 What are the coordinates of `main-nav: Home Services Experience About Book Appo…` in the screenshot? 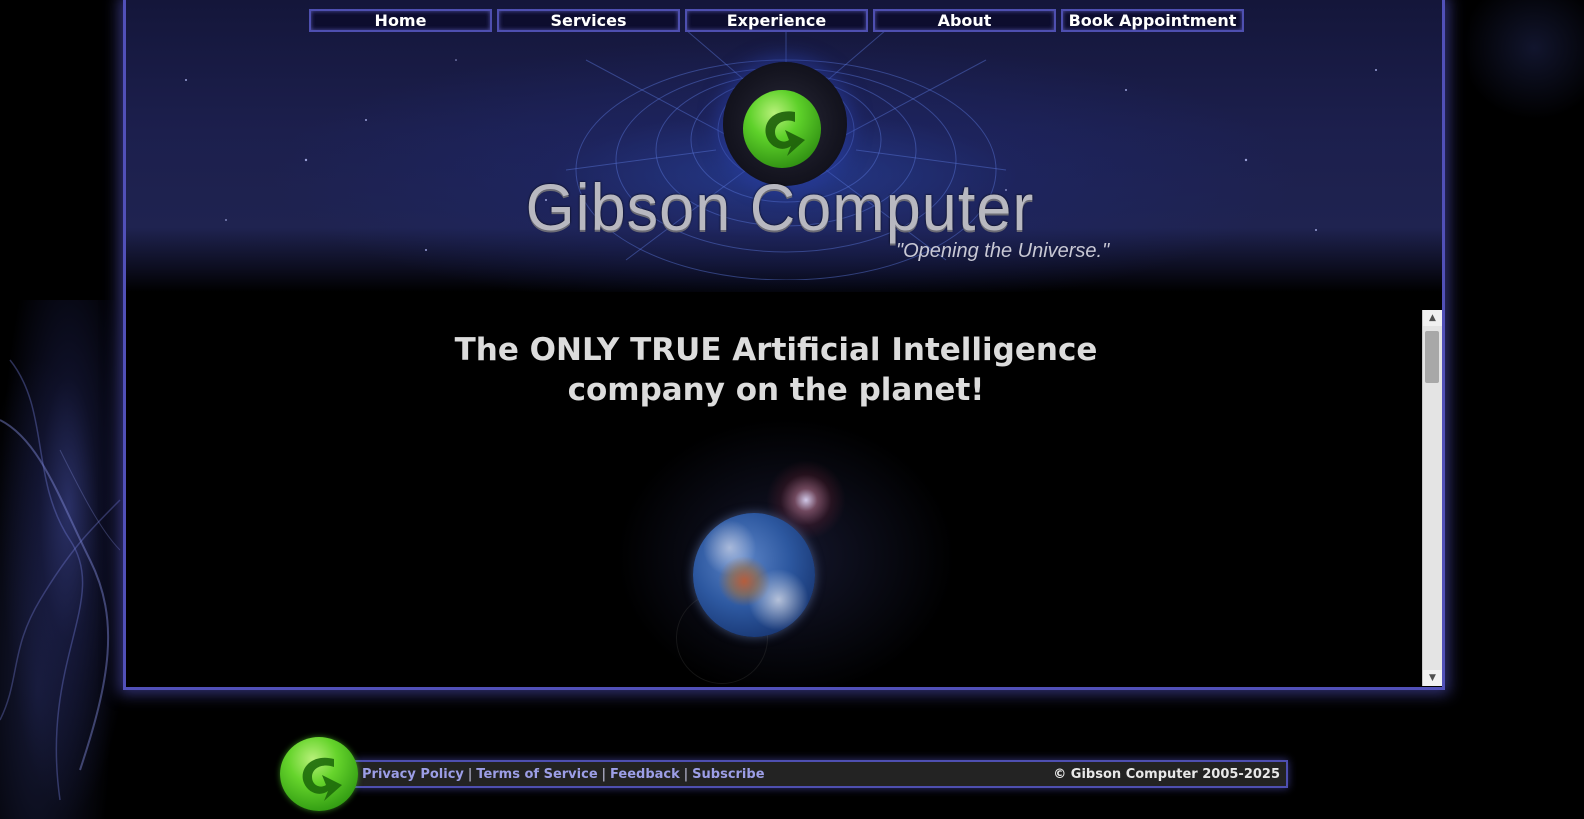 It's located at (776, 20).